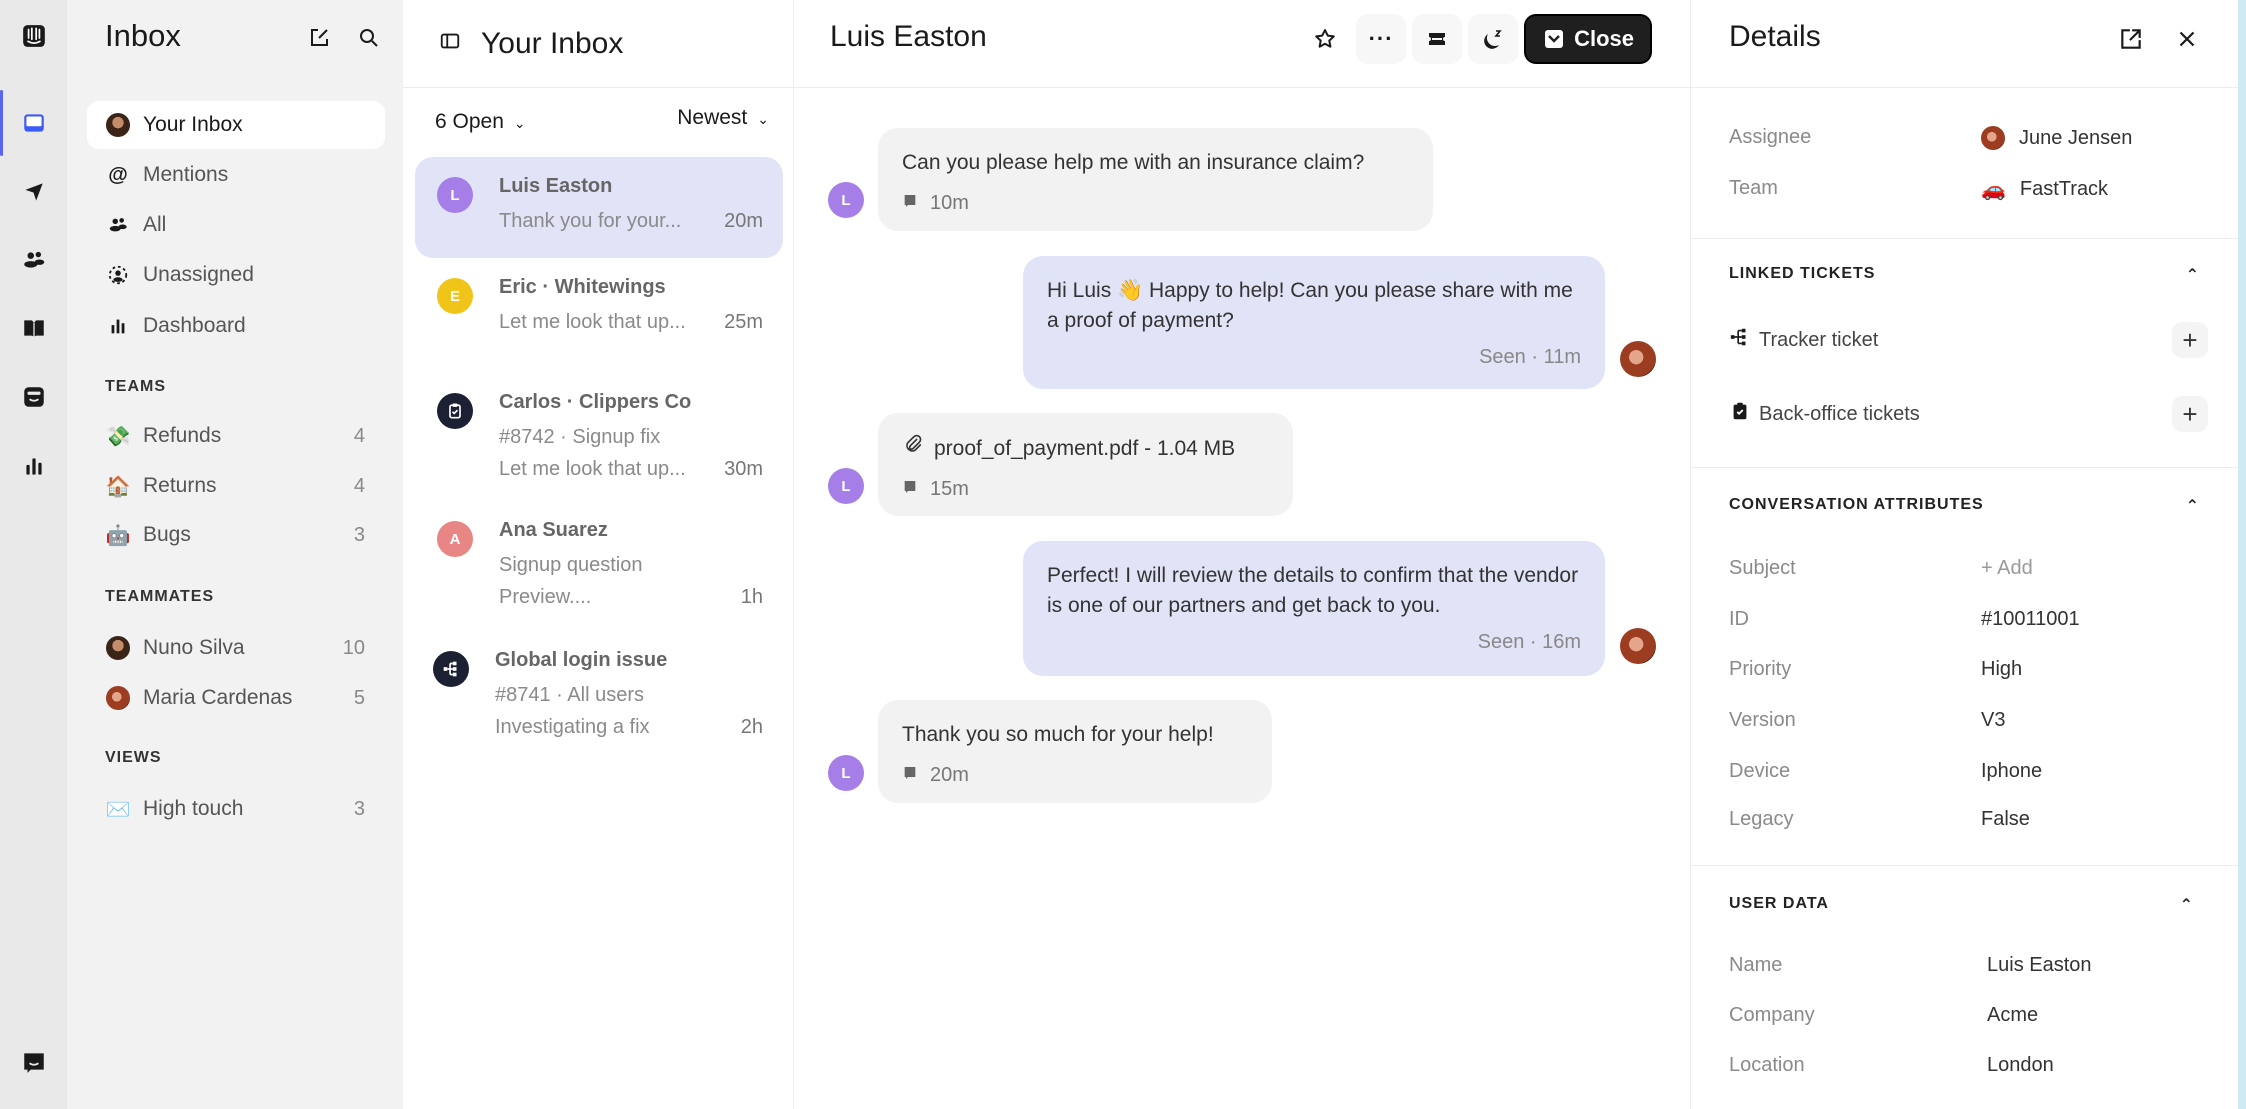 The image size is (2246, 1109). I want to click on avatar, so click(118, 125).